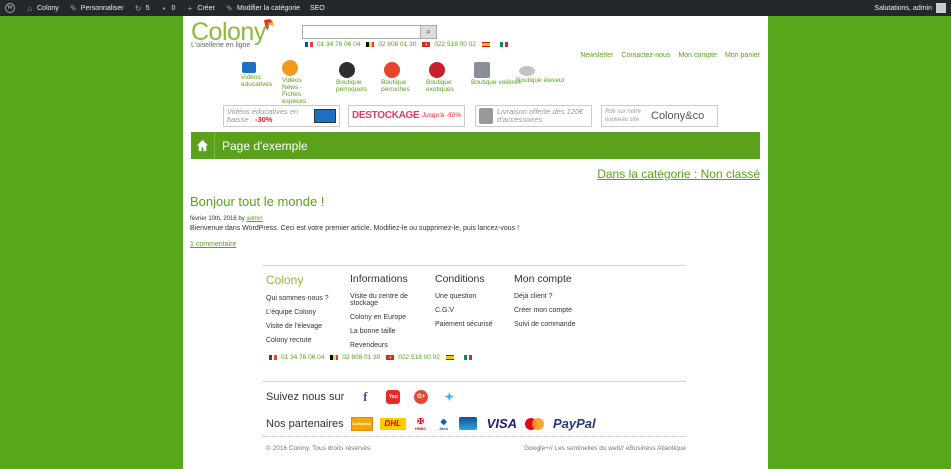  I want to click on updates-count: 5, so click(147, 8).